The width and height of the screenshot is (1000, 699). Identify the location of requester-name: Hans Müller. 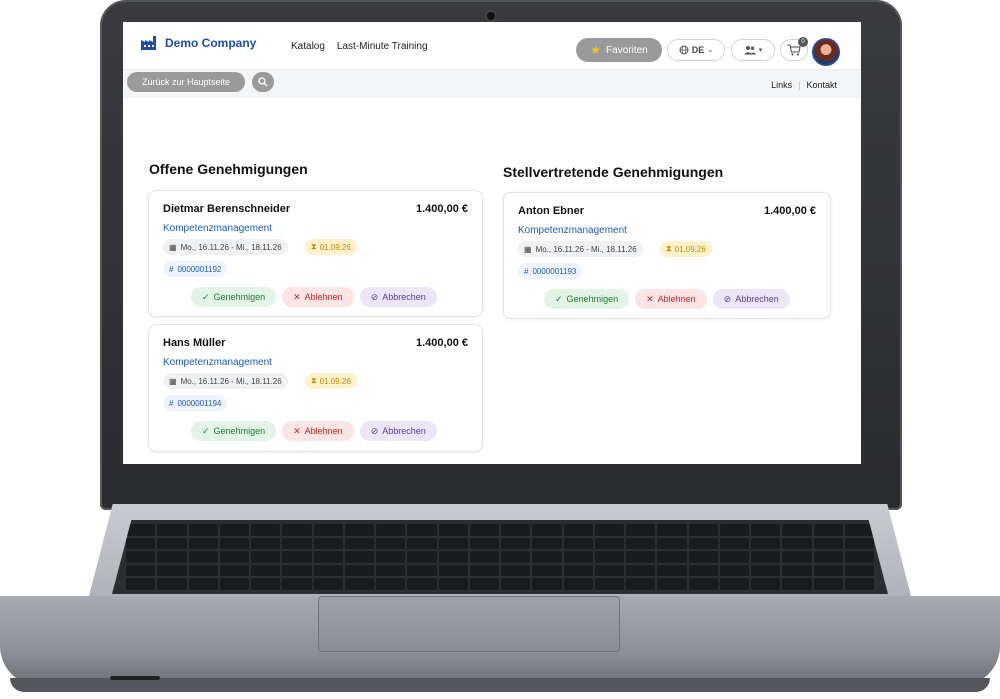
(194, 343).